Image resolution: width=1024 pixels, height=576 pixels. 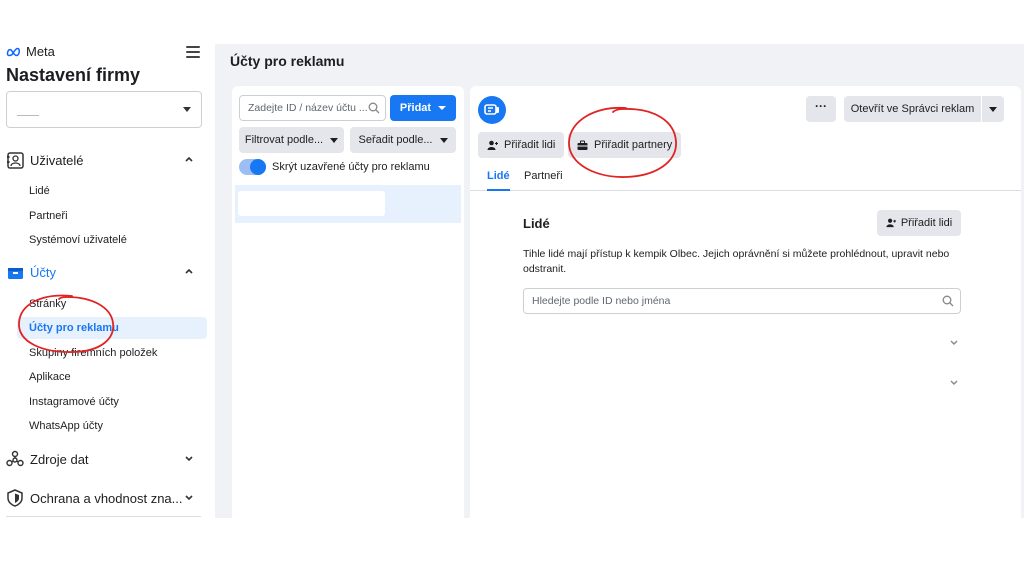 I want to click on page-title: Nastavení firmy, so click(x=73, y=75).